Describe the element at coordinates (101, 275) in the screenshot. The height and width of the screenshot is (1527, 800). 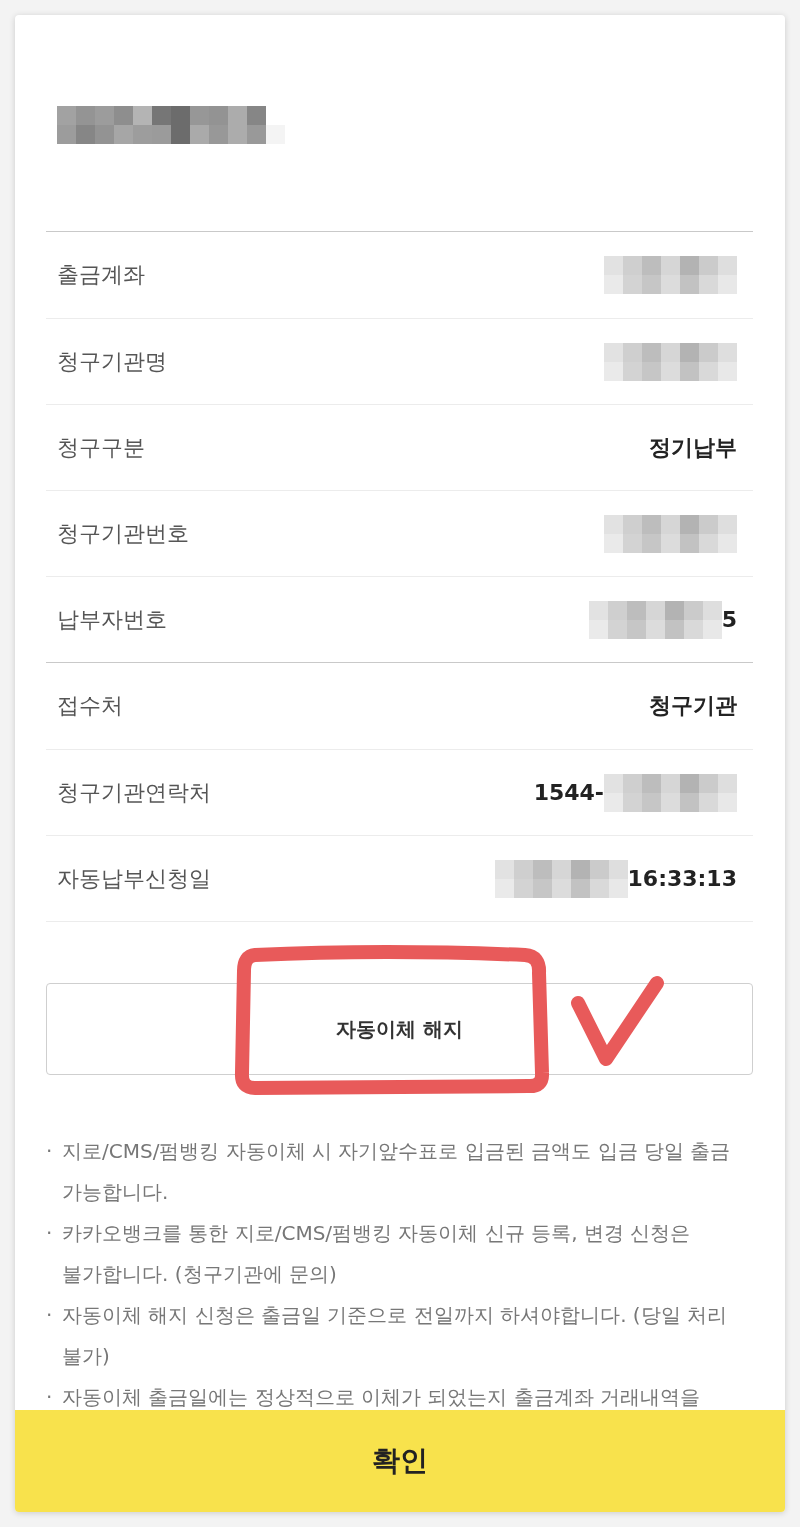
I see `row-label: 출금계좌` at that location.